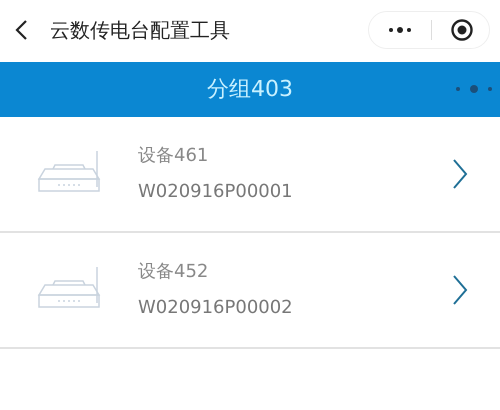  I want to click on device-serial: W020916P00001, so click(216, 192).